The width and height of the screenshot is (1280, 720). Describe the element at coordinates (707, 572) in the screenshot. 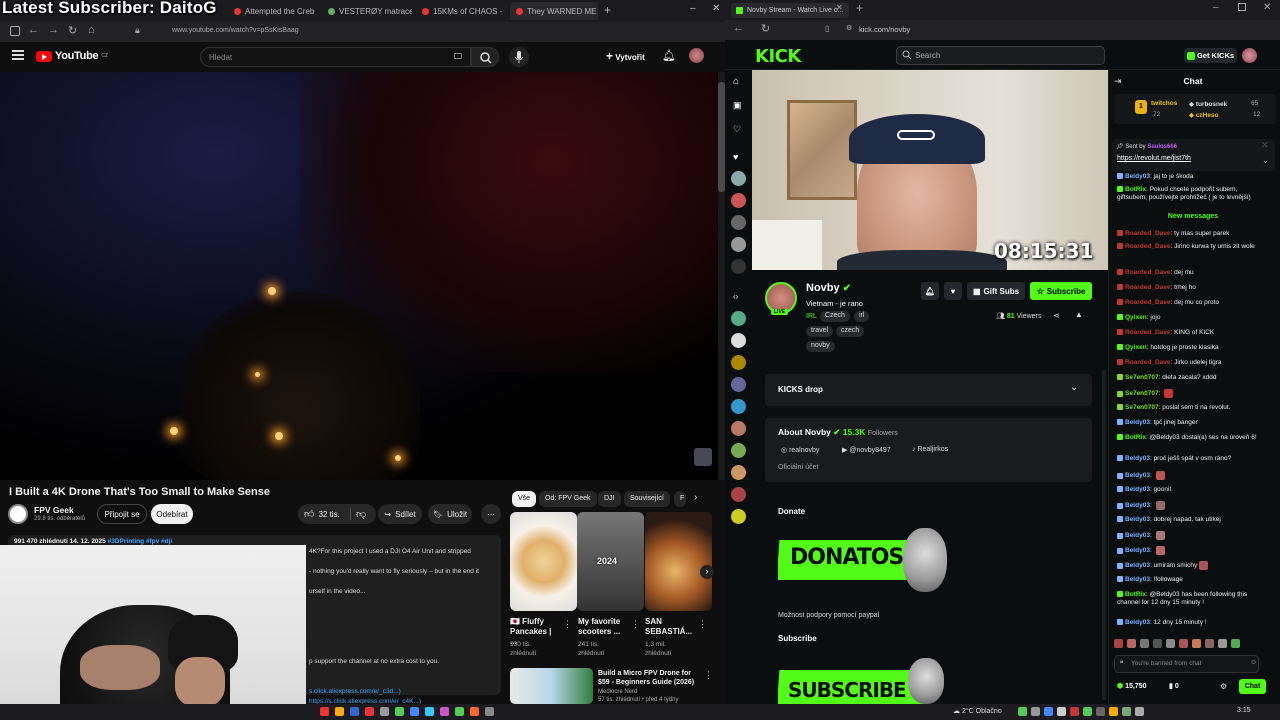

I see `shelf-next-icon: ›` at that location.